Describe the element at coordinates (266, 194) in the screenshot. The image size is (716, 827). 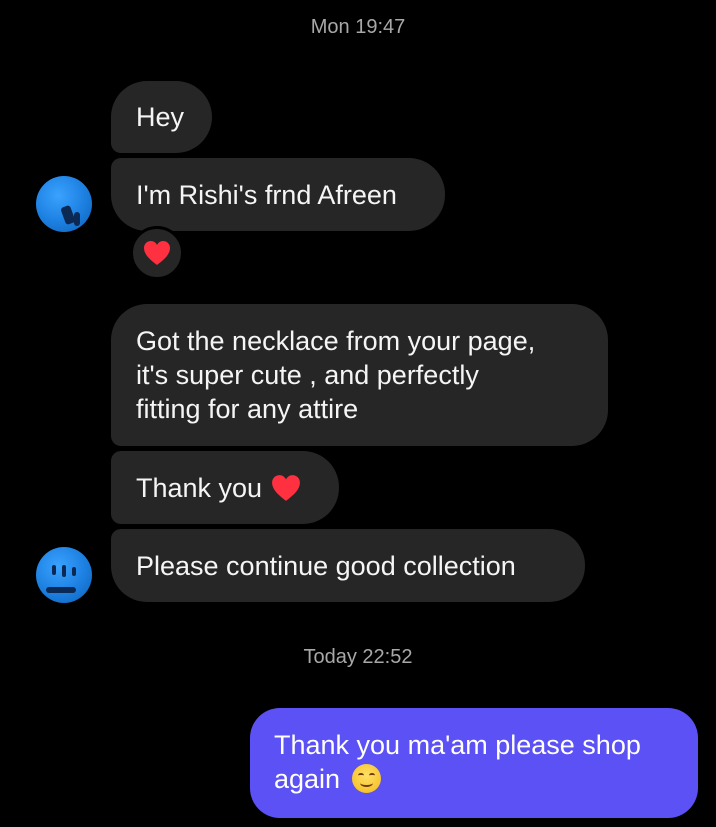
I see `message-text: I'm Rishi's frnd Afreen` at that location.